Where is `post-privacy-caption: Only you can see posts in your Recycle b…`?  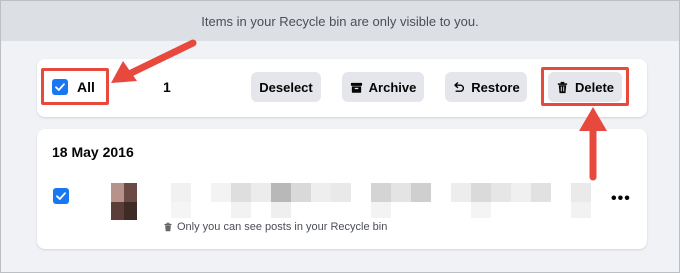
post-privacy-caption: Only you can see posts in your Recycle b… is located at coordinates (275, 227).